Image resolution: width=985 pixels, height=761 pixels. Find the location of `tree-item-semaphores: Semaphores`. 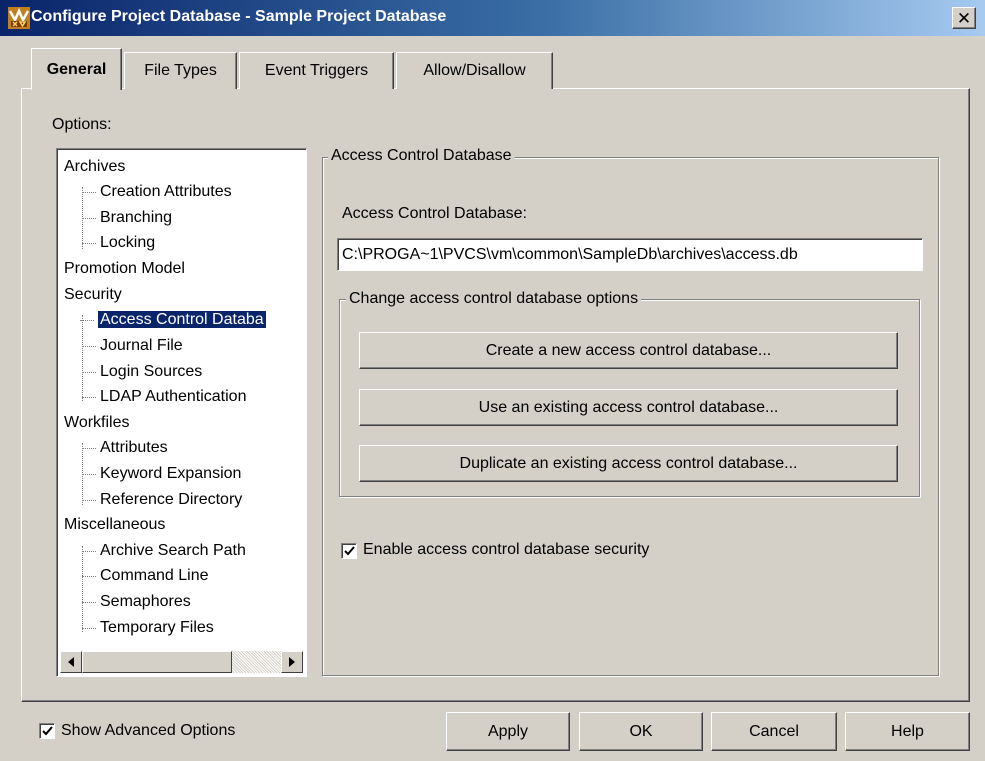

tree-item-semaphores: Semaphores is located at coordinates (136, 602).